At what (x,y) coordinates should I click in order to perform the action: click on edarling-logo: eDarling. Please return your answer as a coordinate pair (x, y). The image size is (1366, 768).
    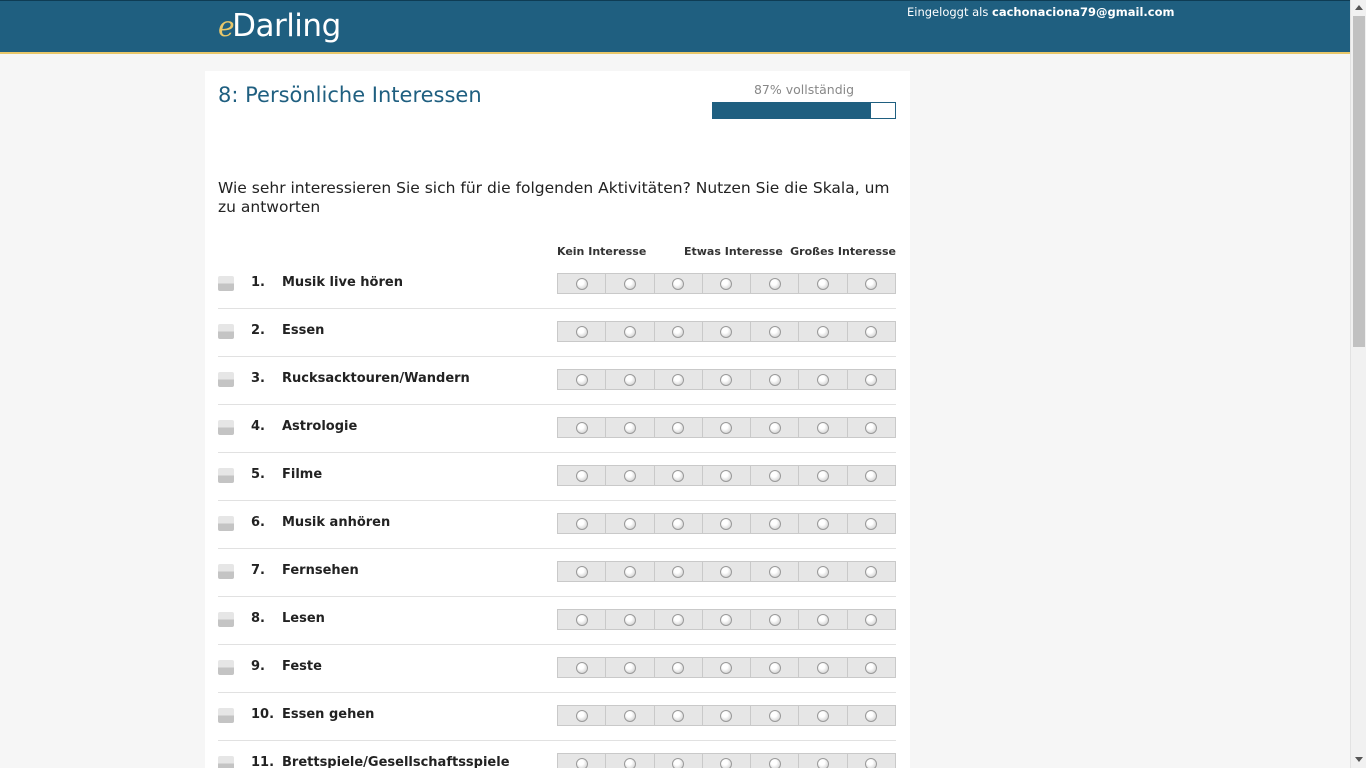
    Looking at the image, I should click on (279, 26).